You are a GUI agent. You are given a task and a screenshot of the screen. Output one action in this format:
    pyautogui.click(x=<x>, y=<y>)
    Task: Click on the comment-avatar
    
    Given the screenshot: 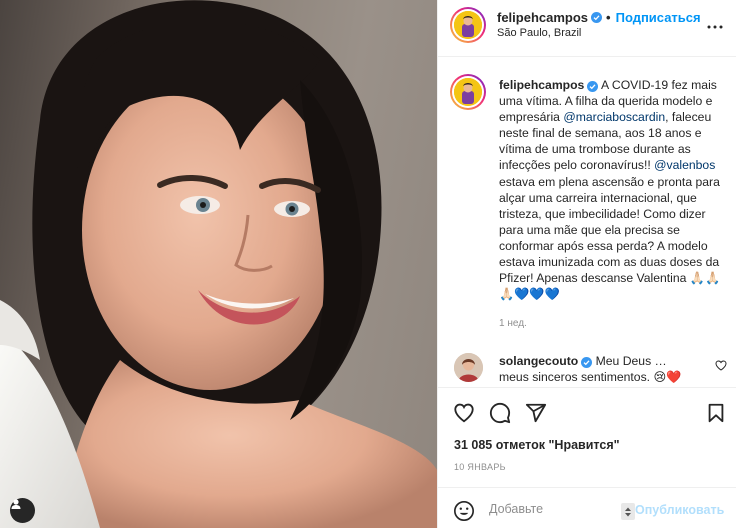 What is the action you would take?
    pyautogui.click(x=468, y=367)
    